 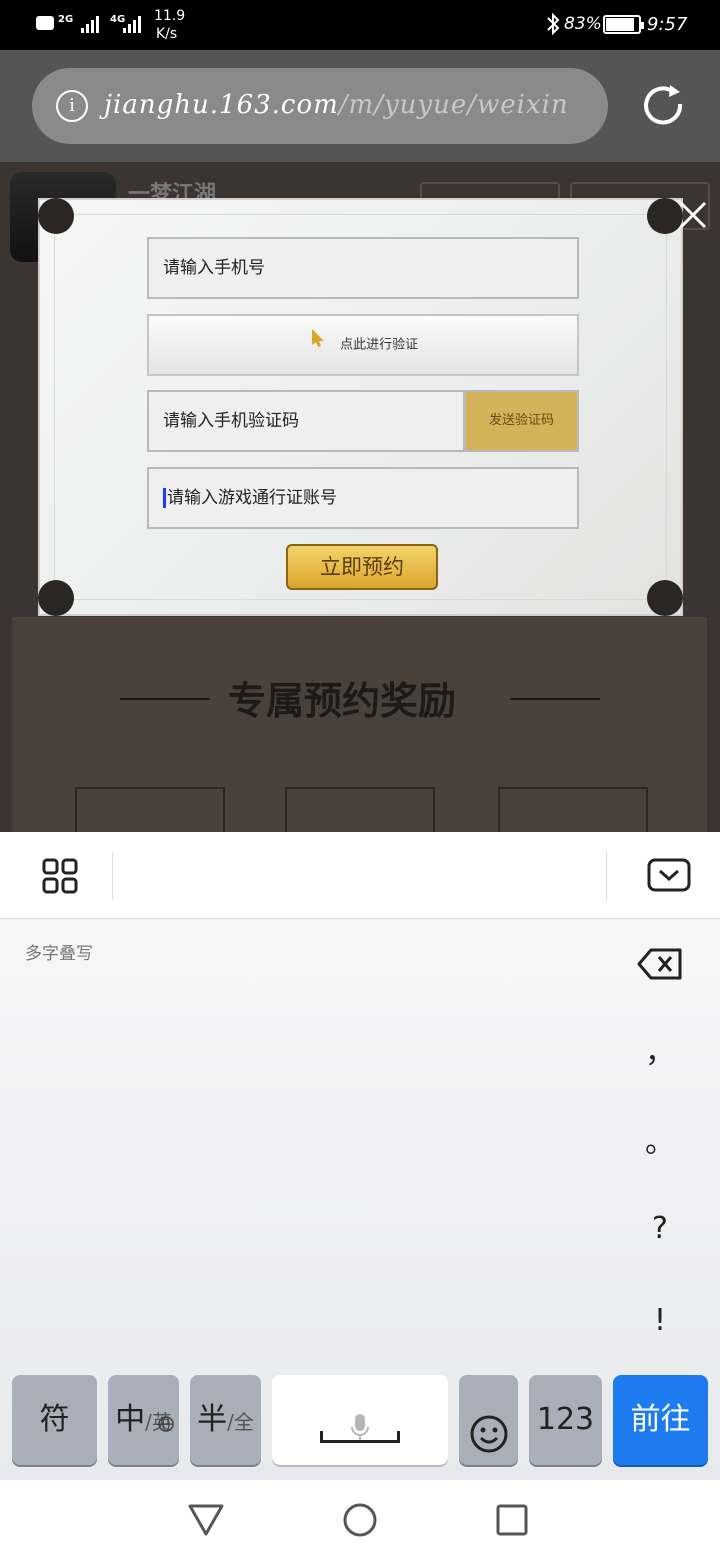 What do you see at coordinates (167, 34) in the screenshot?
I see `net-speed-unit: K/s` at bounding box center [167, 34].